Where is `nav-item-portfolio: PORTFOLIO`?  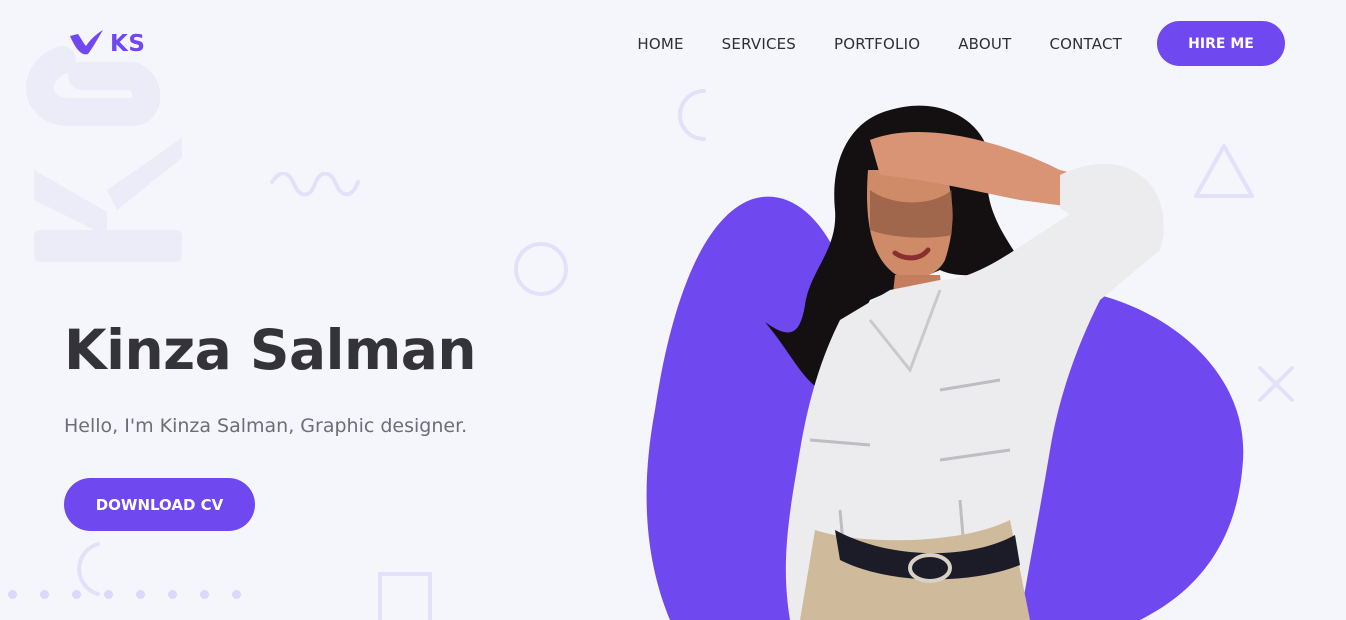
nav-item-portfolio: PORTFOLIO is located at coordinates (877, 44).